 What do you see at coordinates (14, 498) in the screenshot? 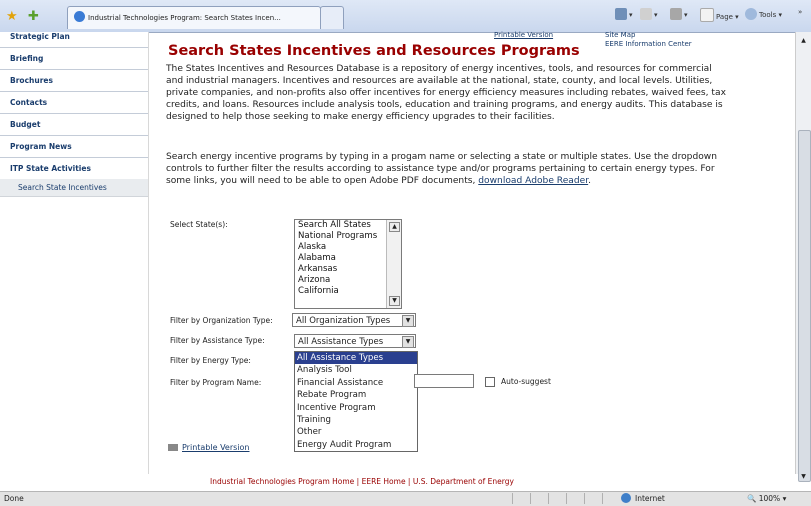
I see `status-text: Done` at bounding box center [14, 498].